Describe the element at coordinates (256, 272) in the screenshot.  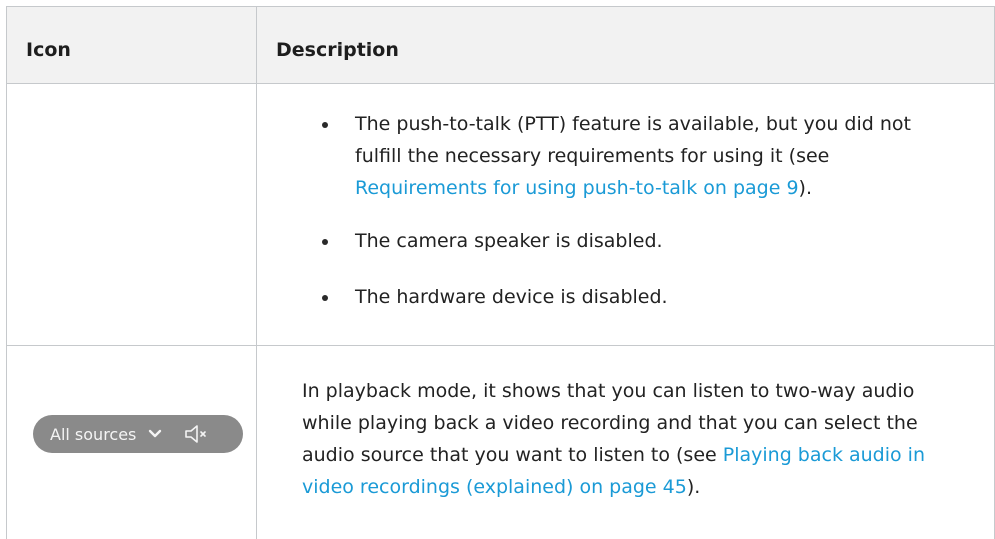
I see `column-divider` at that location.